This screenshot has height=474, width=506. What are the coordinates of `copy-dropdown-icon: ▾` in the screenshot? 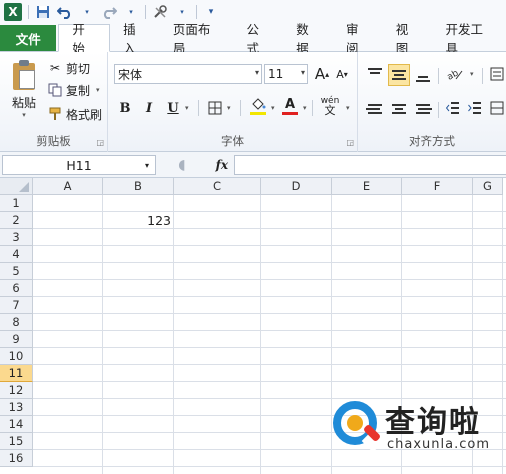 It's located at (98, 90).